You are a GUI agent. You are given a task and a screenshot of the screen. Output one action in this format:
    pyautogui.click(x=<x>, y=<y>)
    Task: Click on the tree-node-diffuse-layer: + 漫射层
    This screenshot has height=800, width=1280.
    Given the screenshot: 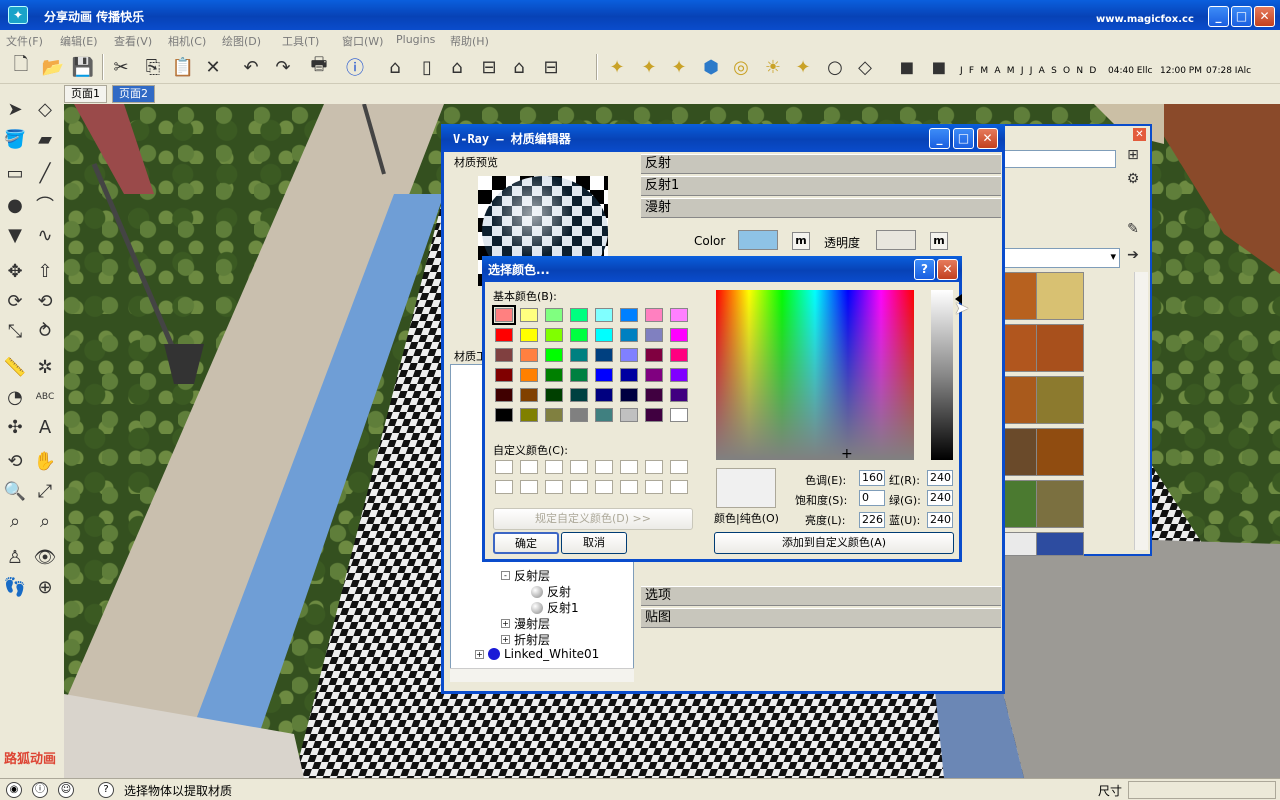 What is the action you would take?
    pyautogui.click(x=525, y=623)
    